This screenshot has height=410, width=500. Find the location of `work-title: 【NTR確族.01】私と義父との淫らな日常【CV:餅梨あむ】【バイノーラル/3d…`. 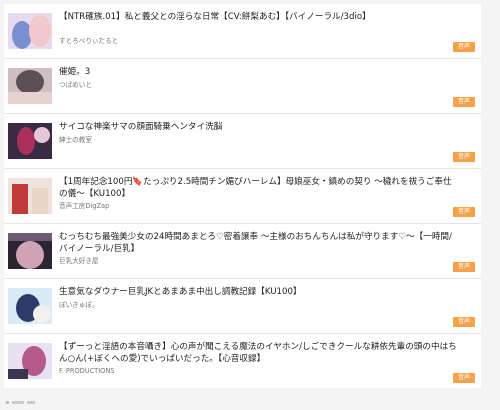

work-title: 【NTR確族.01】私と義父との淫らな日常【CV:餅梨あむ】【バイノーラル/3d… is located at coordinates (258, 17).